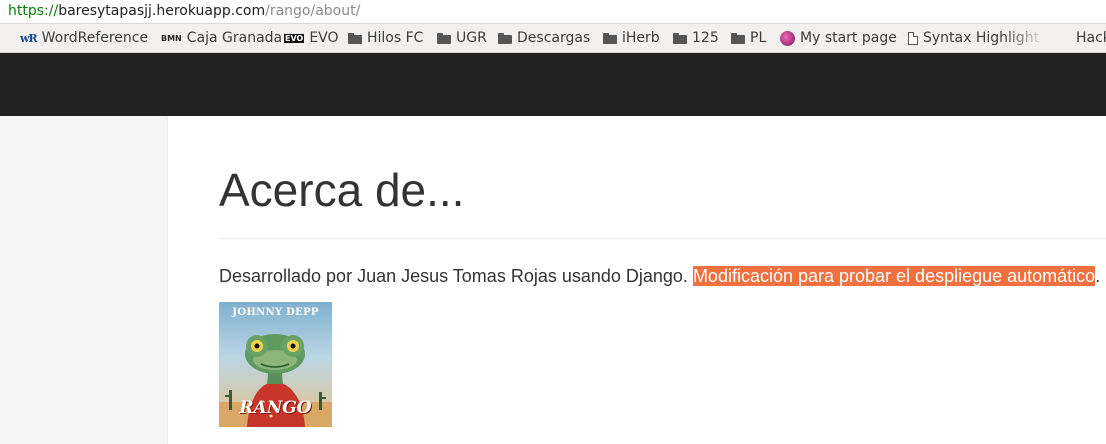 The height and width of the screenshot is (444, 1106). What do you see at coordinates (275, 364) in the screenshot?
I see `rango-poster-image: JOHNNY DEPP RANGO` at bounding box center [275, 364].